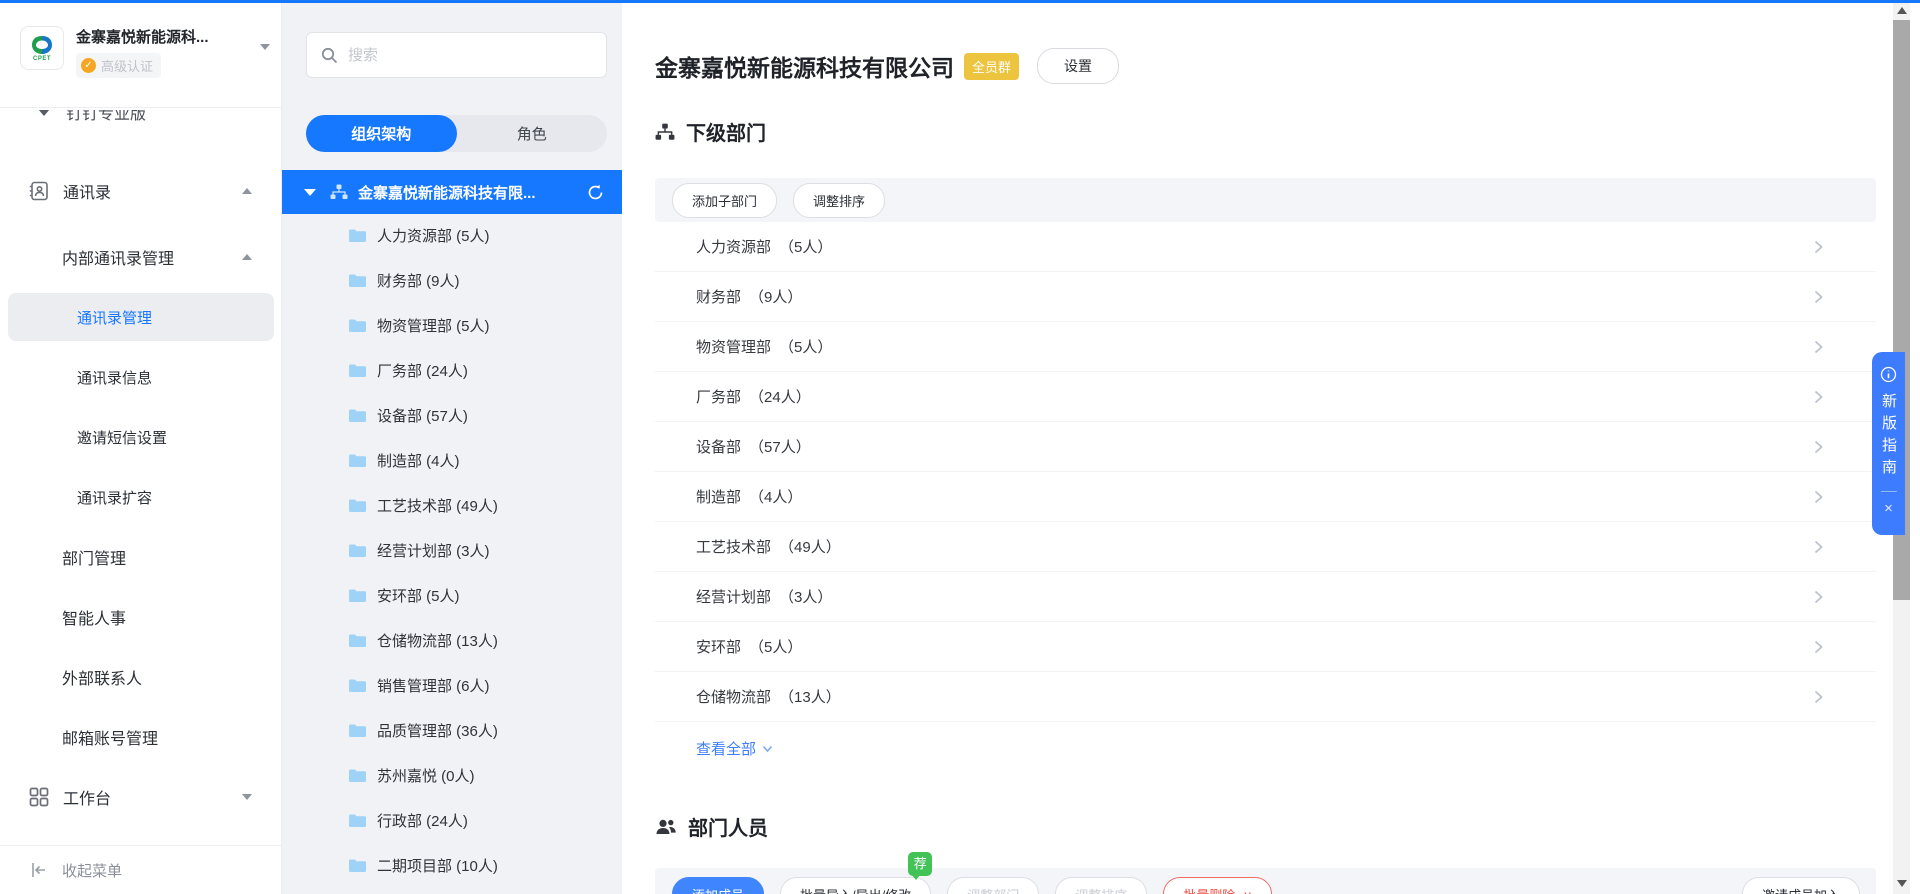 The height and width of the screenshot is (894, 1920). I want to click on settings-button: 设置, so click(1078, 66).